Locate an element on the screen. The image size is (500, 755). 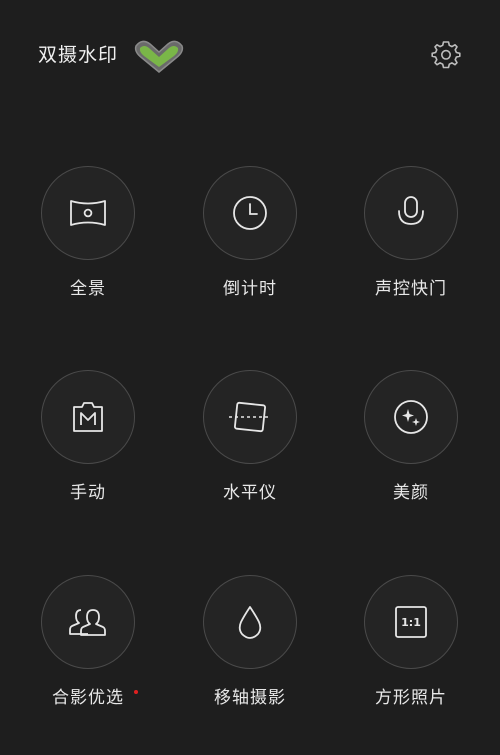
mode-tilt-shift: 移轴摄影 is located at coordinates (250, 665).